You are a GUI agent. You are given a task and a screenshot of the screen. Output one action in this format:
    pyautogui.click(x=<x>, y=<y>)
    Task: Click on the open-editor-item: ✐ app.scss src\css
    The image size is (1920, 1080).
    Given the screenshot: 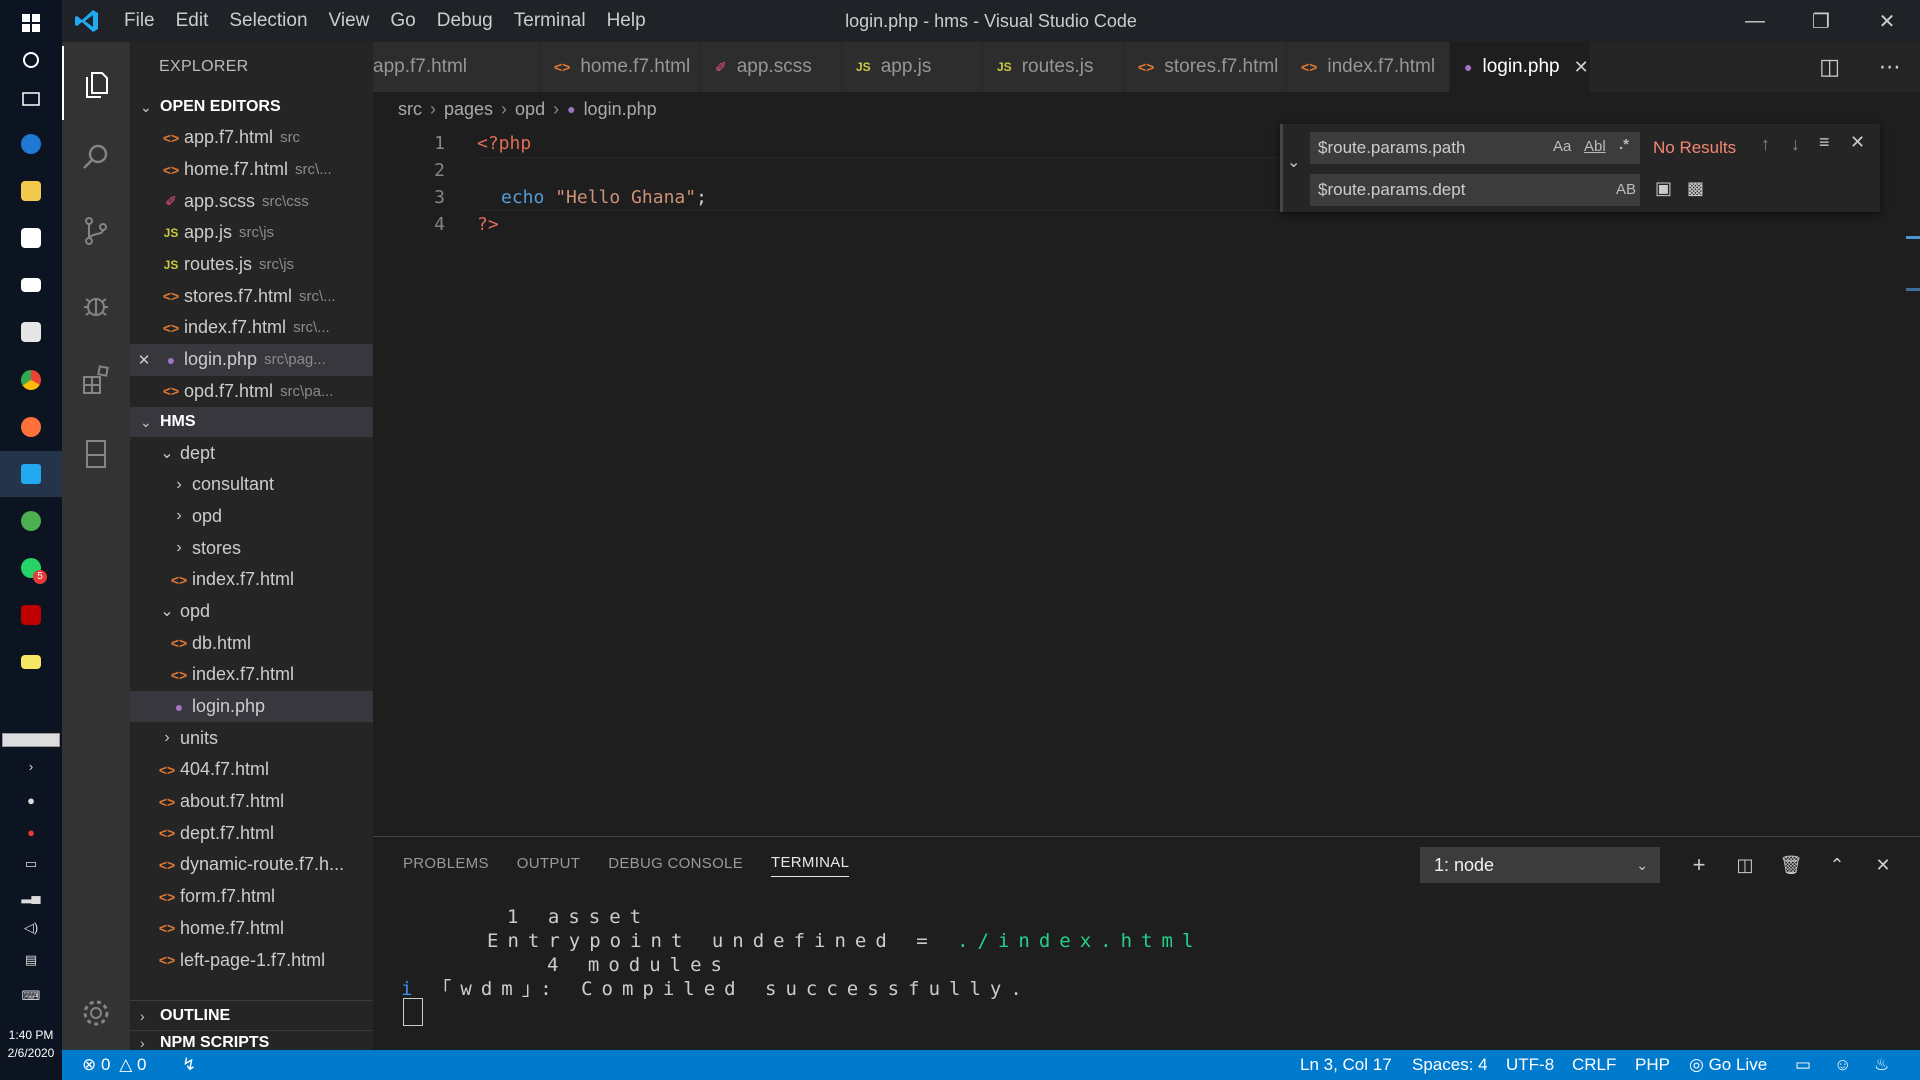 What is the action you would take?
    pyautogui.click(x=251, y=201)
    